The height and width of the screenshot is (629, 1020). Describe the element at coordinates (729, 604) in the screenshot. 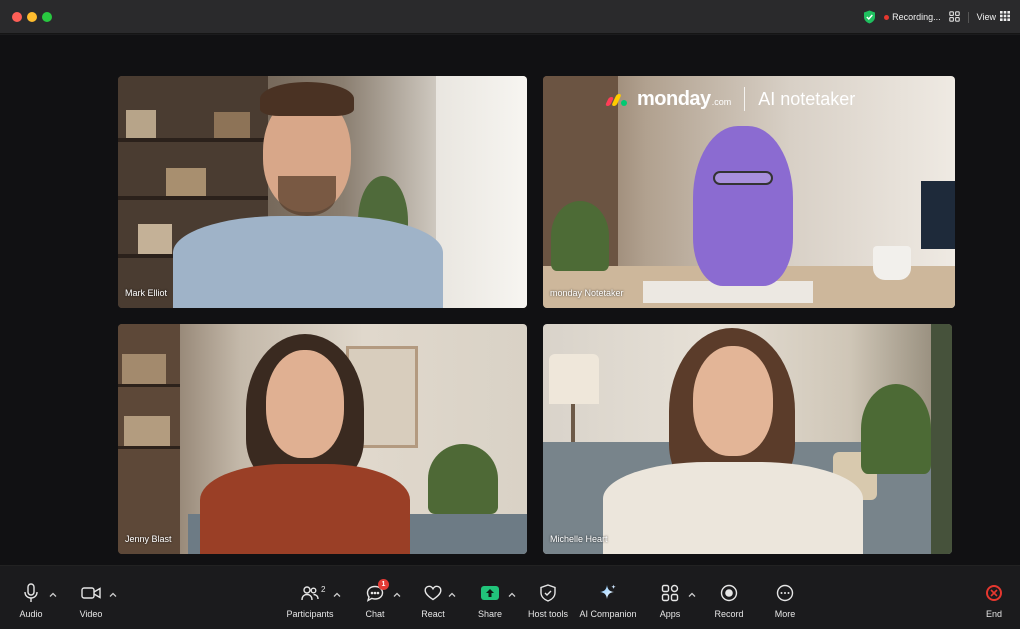

I see `record-button: Record` at that location.